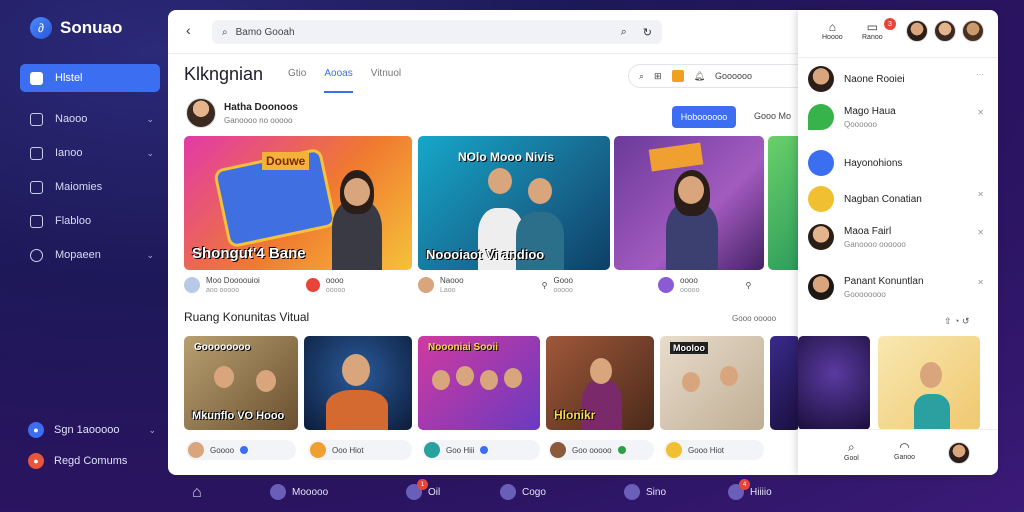 The image size is (1024, 512). Describe the element at coordinates (523, 492) in the screenshot. I see `dock-item-4: Cogo` at that location.